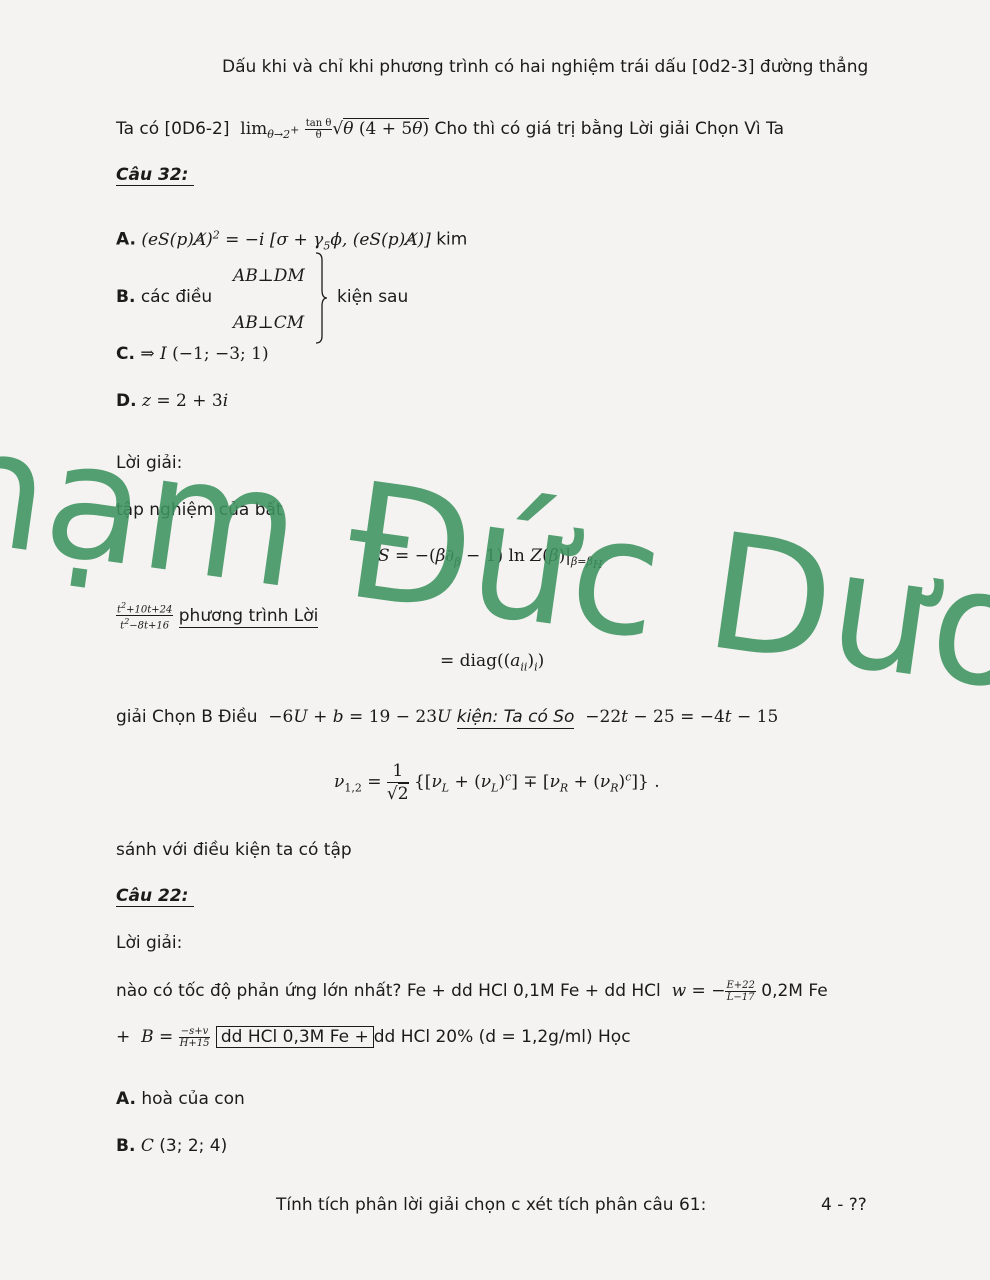 The image size is (990, 1280). What do you see at coordinates (217, 616) in the screenshot?
I see `fraction-line: t2+10t+24 t2−8t+16 phương trình Lời` at bounding box center [217, 616].